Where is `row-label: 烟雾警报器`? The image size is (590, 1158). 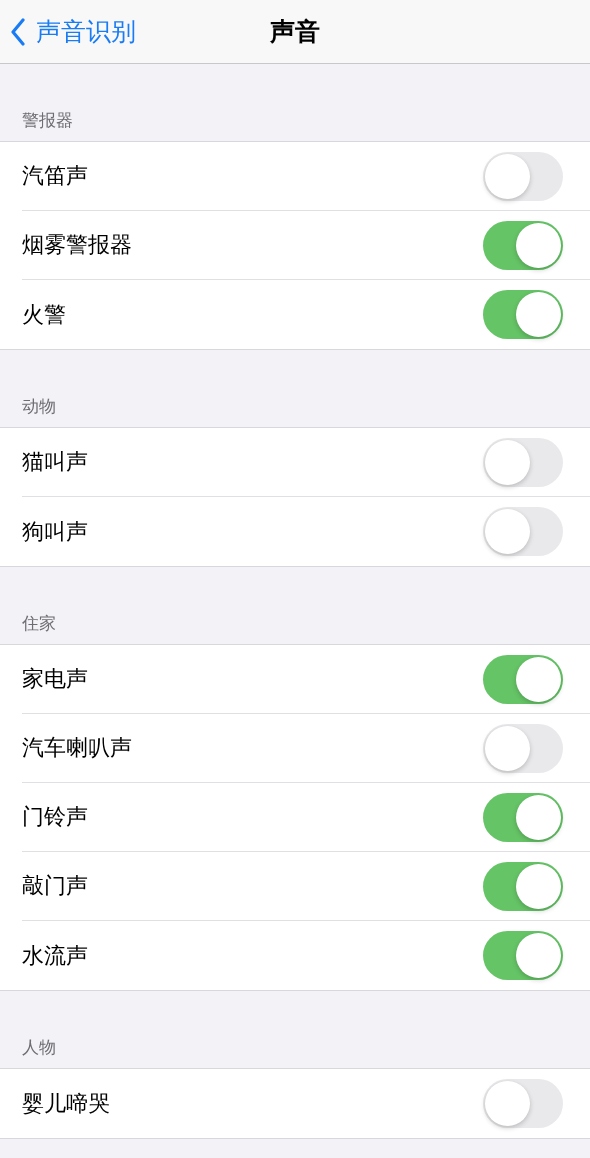 row-label: 烟雾警报器 is located at coordinates (77, 245).